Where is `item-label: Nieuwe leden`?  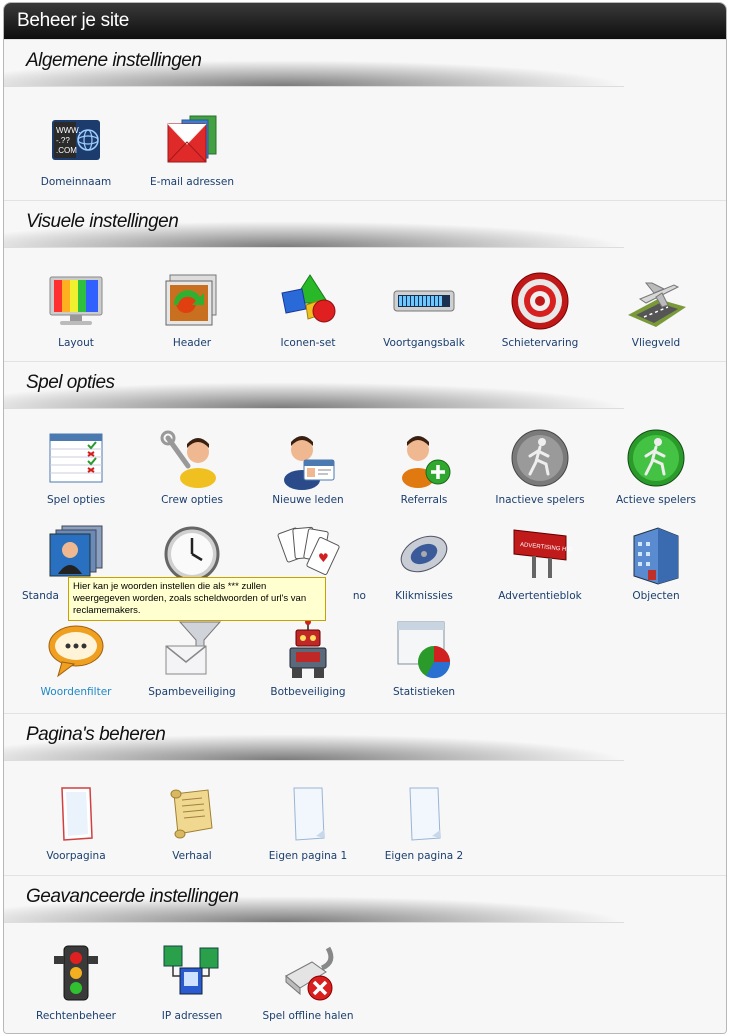
item-label: Nieuwe leden is located at coordinates (308, 500).